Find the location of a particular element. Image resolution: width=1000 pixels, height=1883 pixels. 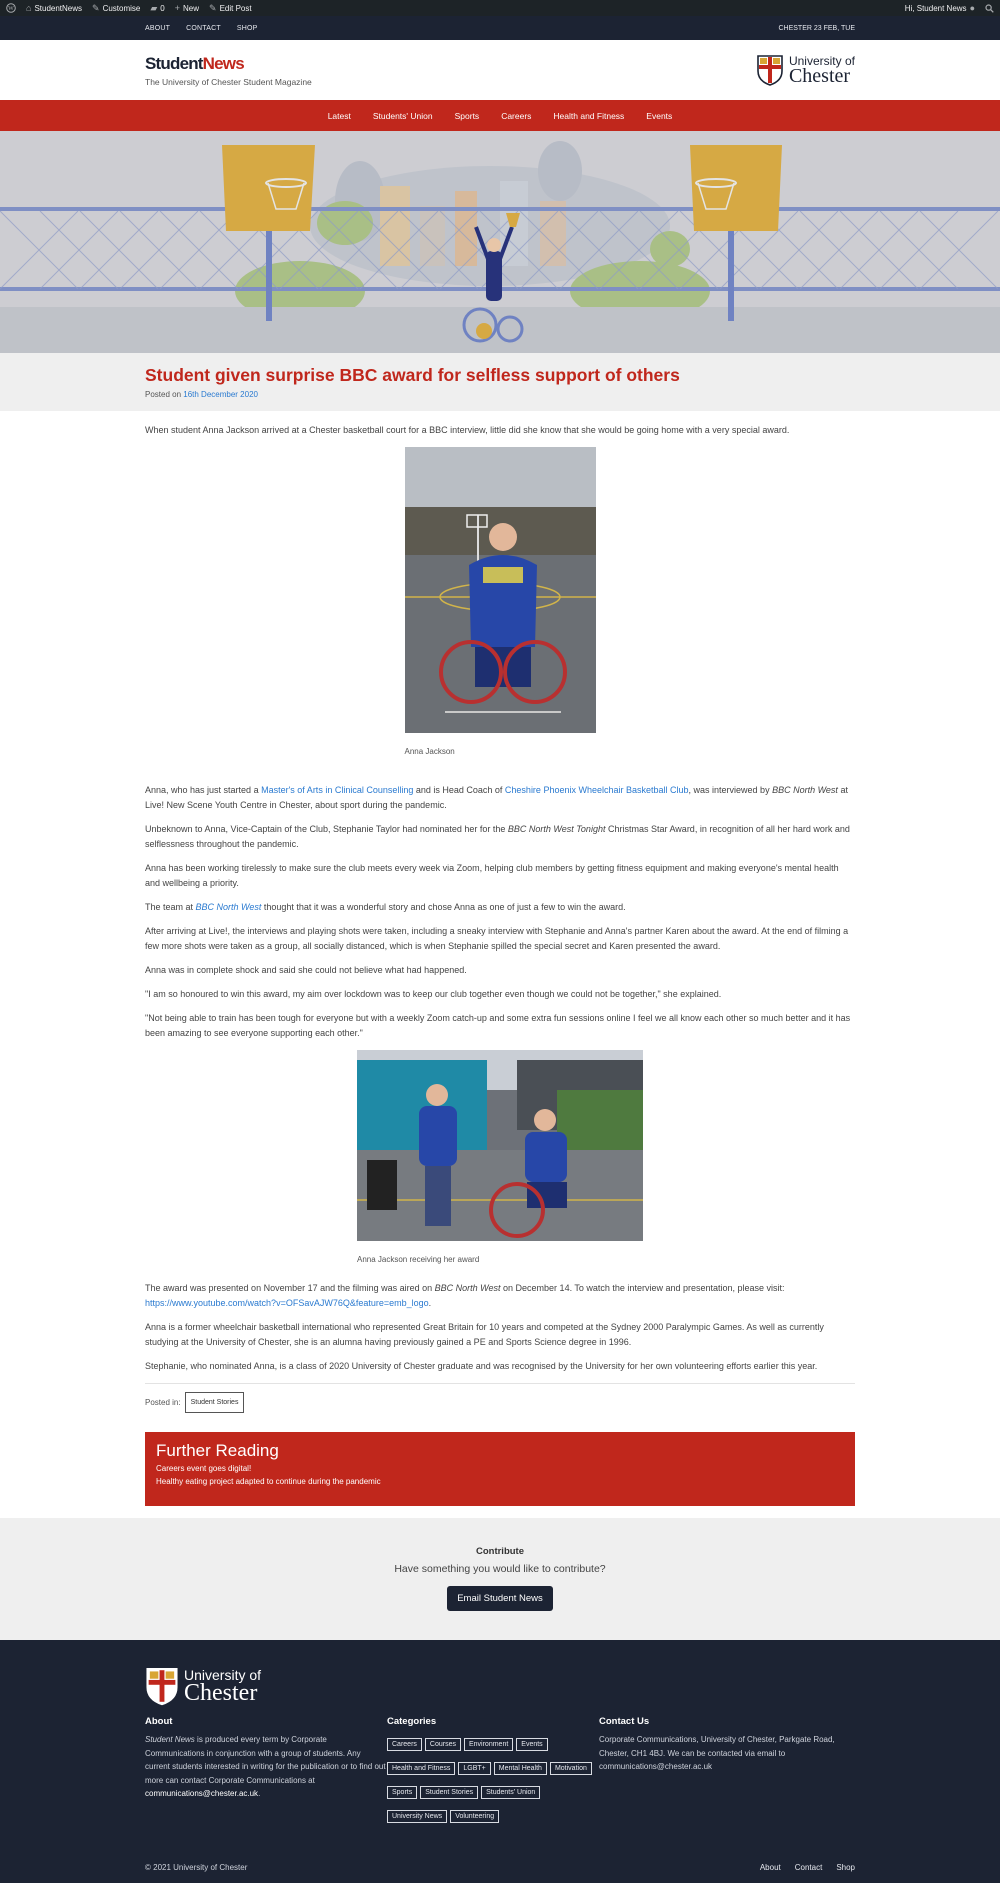

nav-students-union: Students' Union is located at coordinates (403, 116).